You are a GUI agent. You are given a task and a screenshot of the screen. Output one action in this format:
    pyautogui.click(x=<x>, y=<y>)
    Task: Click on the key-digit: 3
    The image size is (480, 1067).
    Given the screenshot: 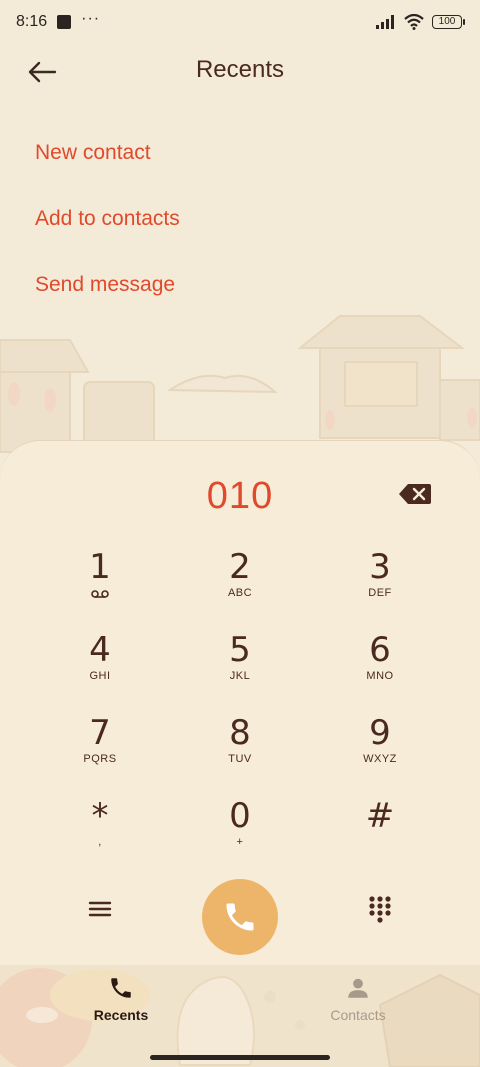 What is the action you would take?
    pyautogui.click(x=380, y=567)
    